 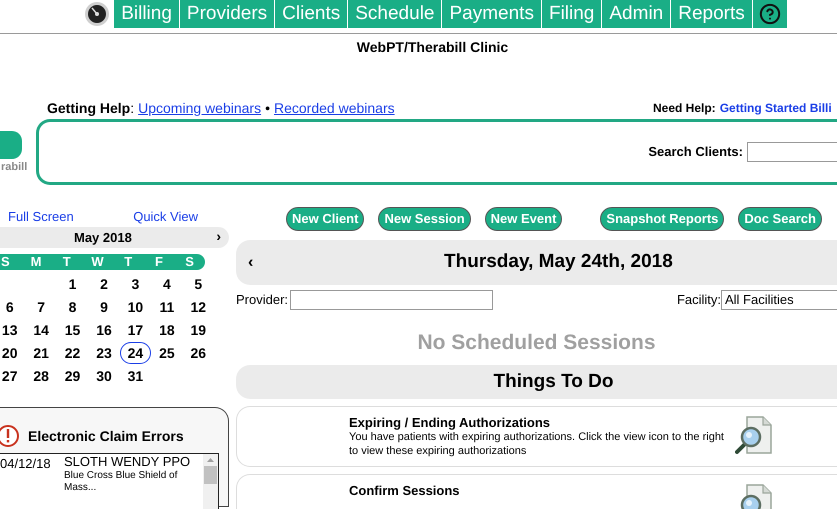 What do you see at coordinates (90, 108) in the screenshot?
I see `getting-help-label: Getting Help:` at bounding box center [90, 108].